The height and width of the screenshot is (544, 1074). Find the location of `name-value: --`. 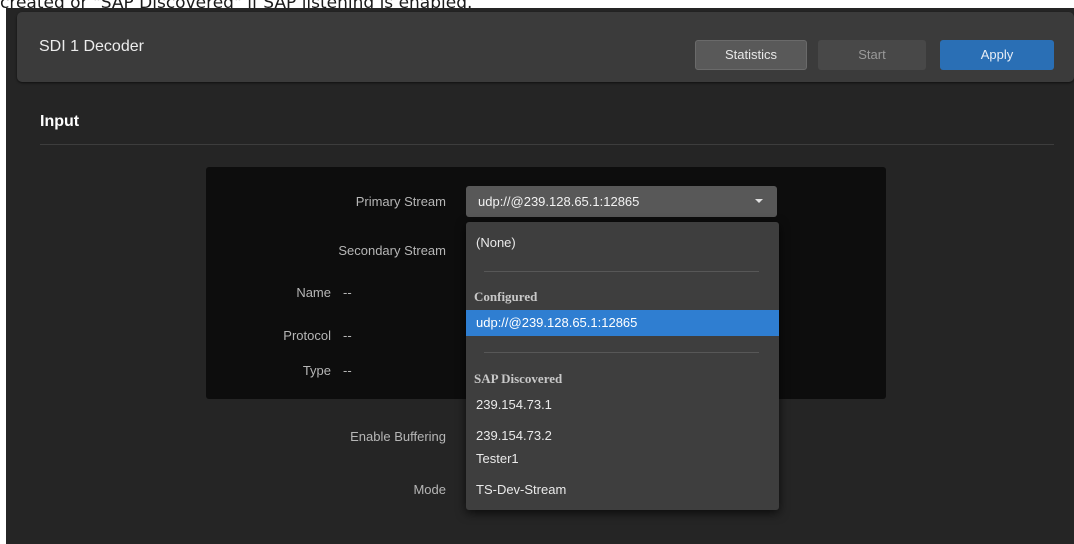

name-value: -- is located at coordinates (347, 292).